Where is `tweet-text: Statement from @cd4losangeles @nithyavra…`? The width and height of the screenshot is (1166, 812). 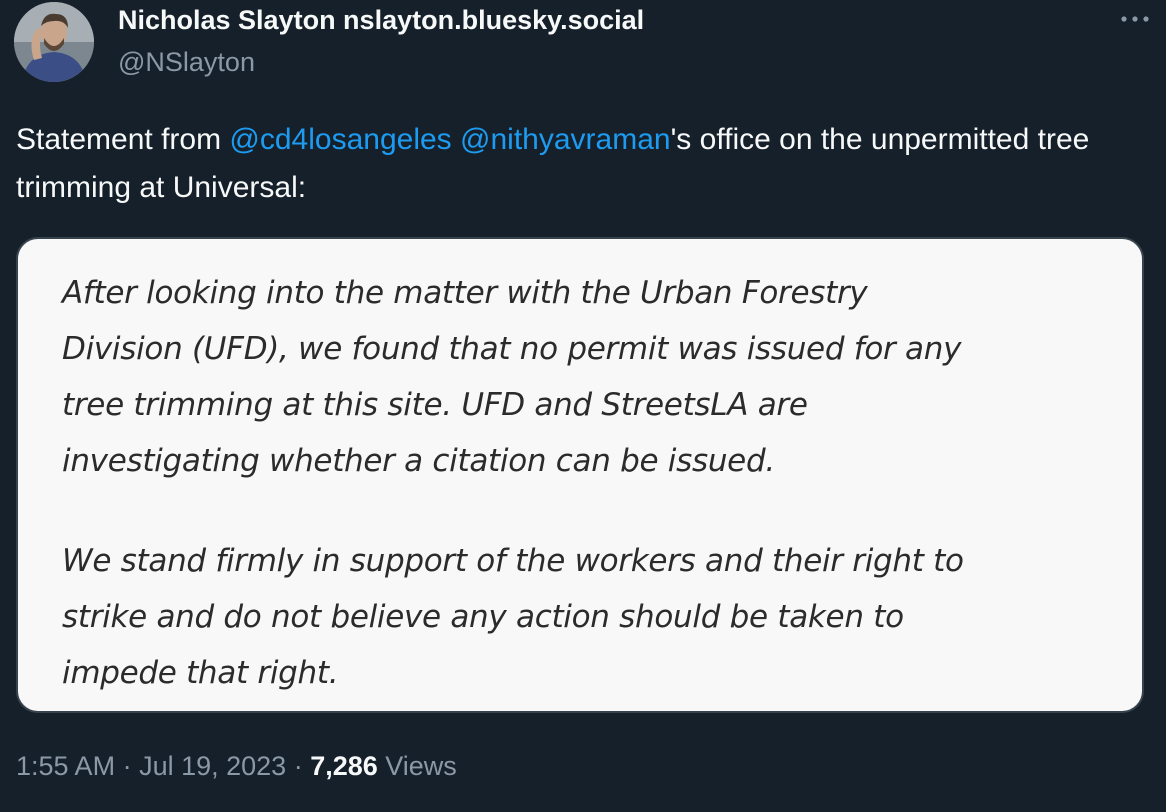 tweet-text: Statement from @cd4losangeles @nithyavra… is located at coordinates (576, 164).